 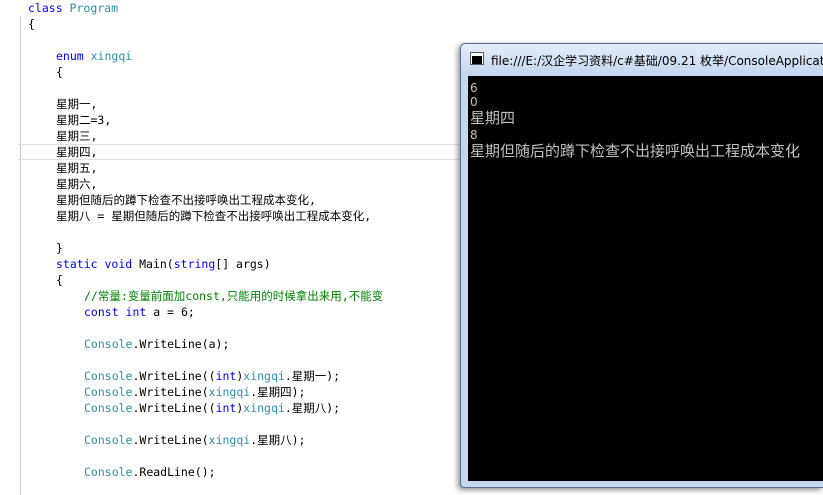 I want to click on code-line: const int a = 6;, so click(x=139, y=312).